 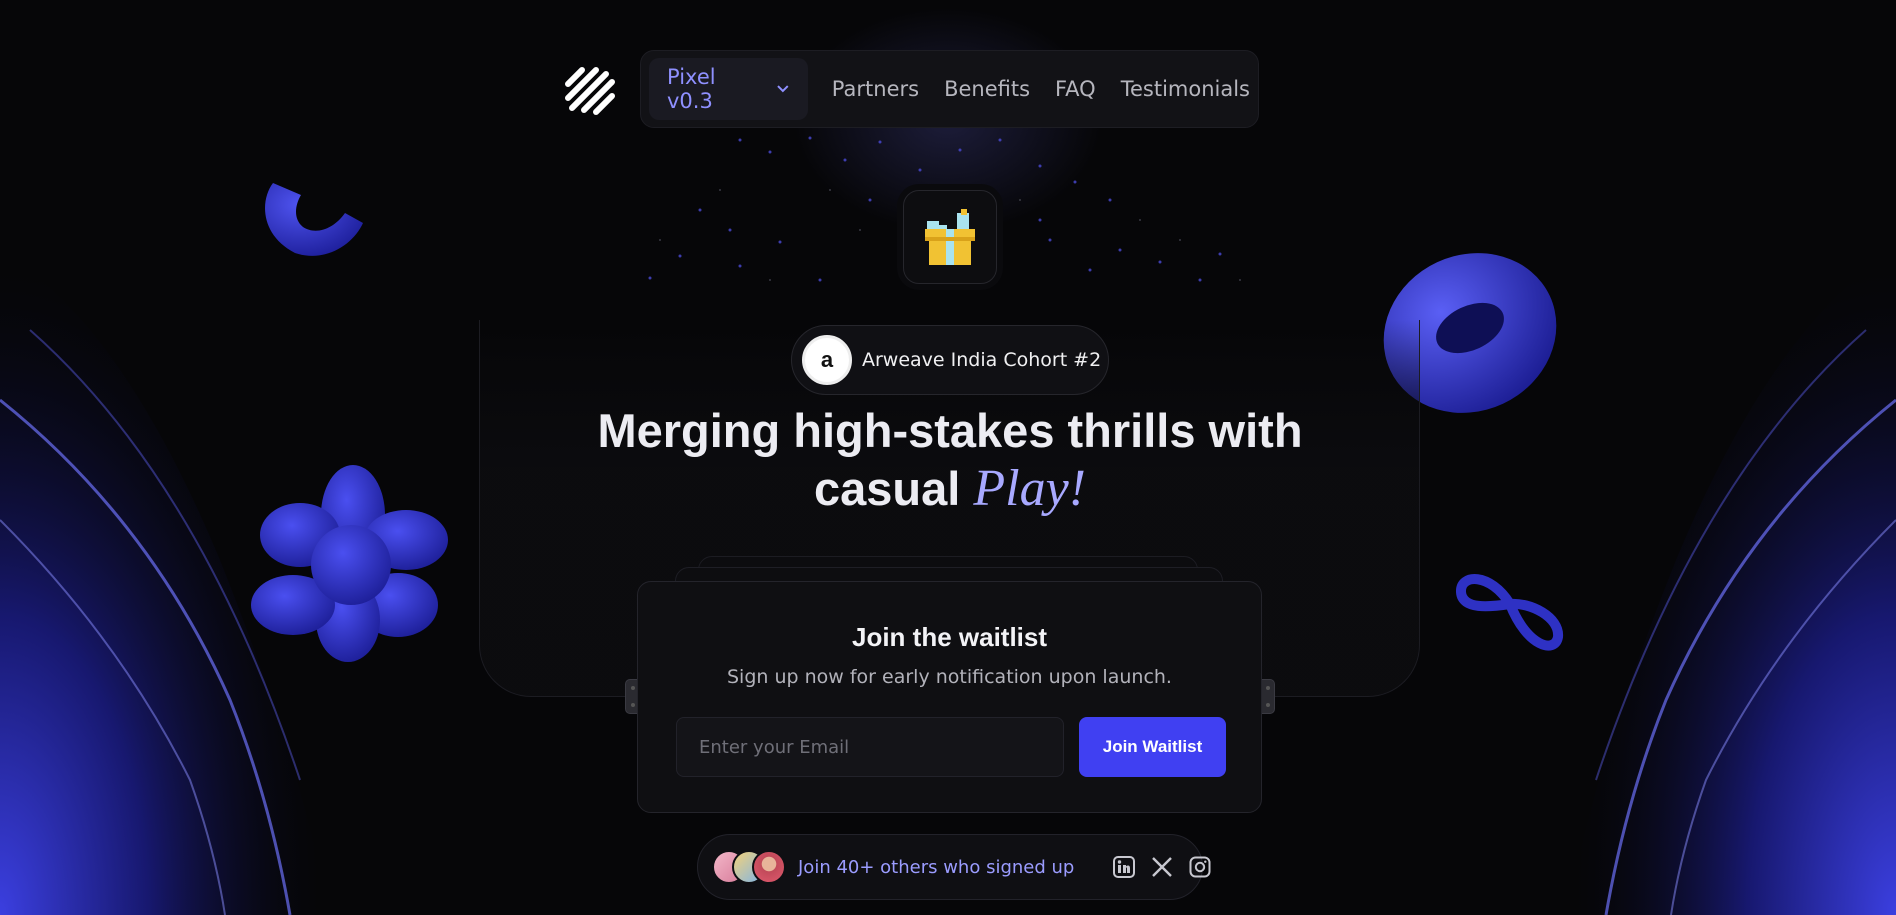 What do you see at coordinates (691, 89) in the screenshot?
I see `version-label: Pixel v0.3` at bounding box center [691, 89].